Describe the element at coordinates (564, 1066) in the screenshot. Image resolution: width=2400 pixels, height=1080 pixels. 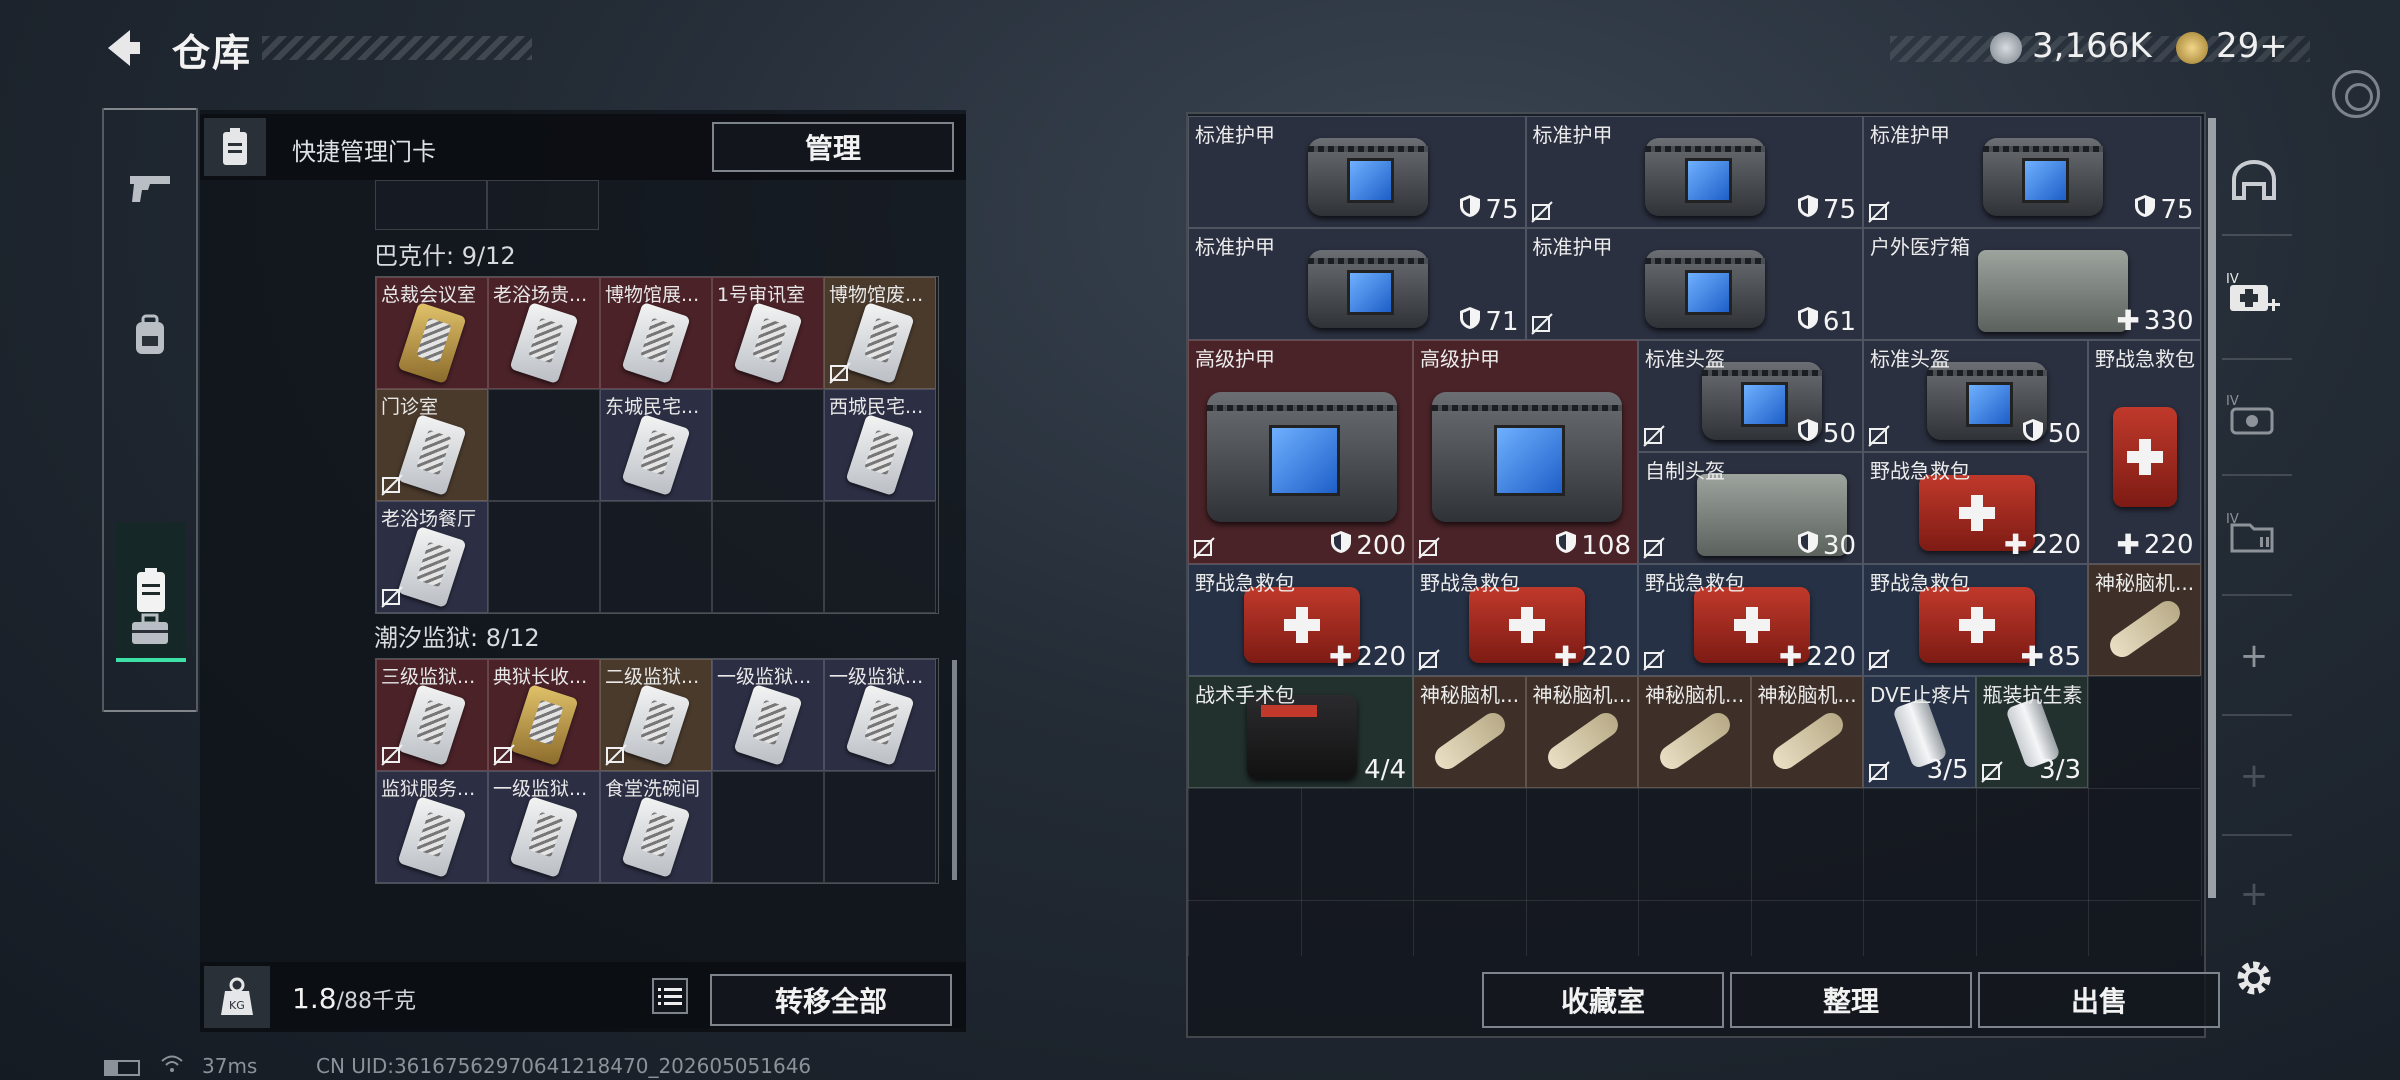
I see `uid-readout: CN UID:36167562970641218470_202605051646` at that location.